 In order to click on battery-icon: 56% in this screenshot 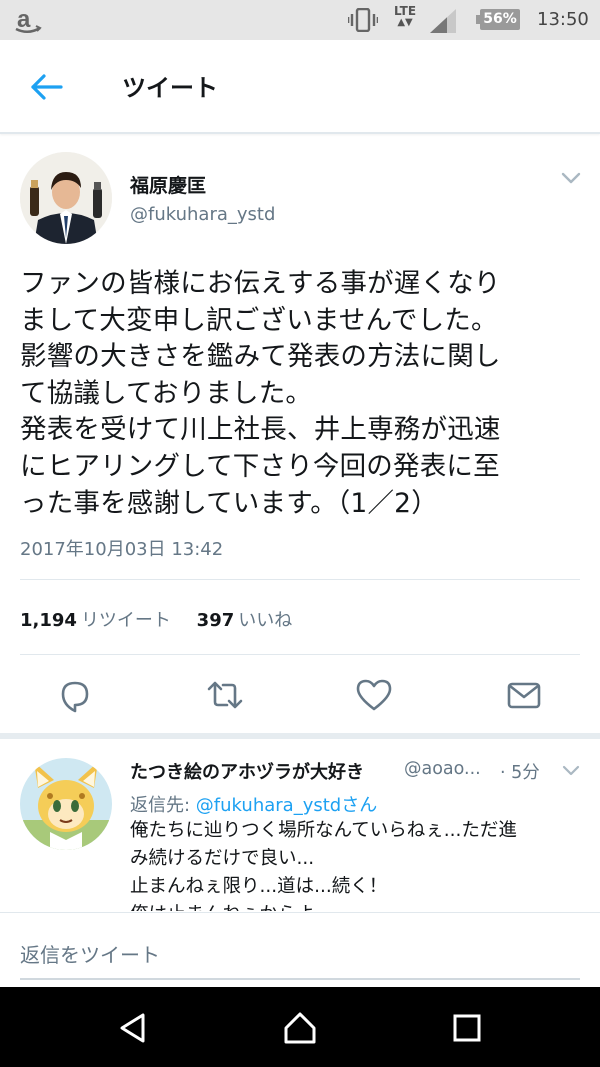, I will do `click(498, 19)`.